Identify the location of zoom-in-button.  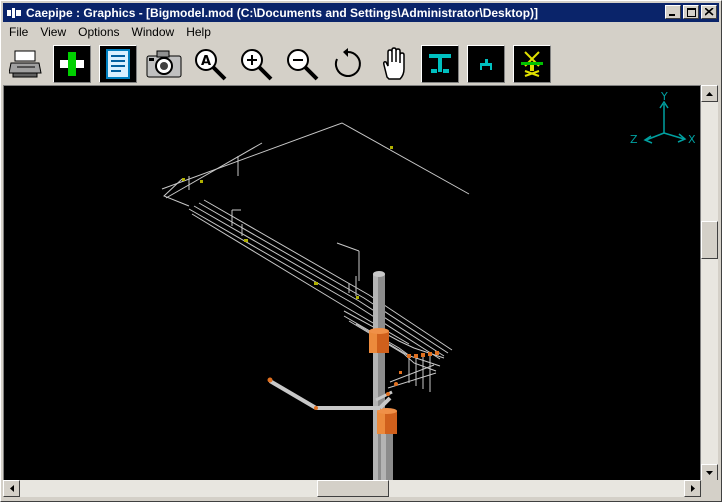
(256, 64).